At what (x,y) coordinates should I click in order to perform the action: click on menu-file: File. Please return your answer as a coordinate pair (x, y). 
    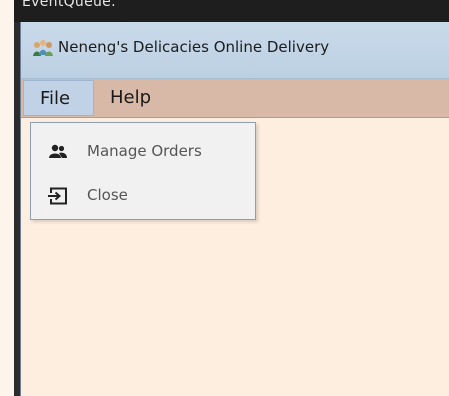
    Looking at the image, I should click on (58, 98).